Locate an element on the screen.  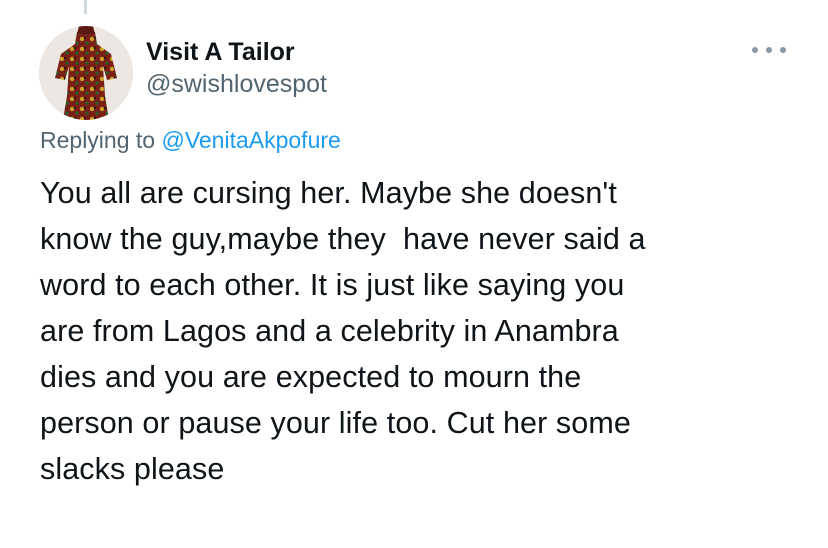
avatar is located at coordinates (86, 73).